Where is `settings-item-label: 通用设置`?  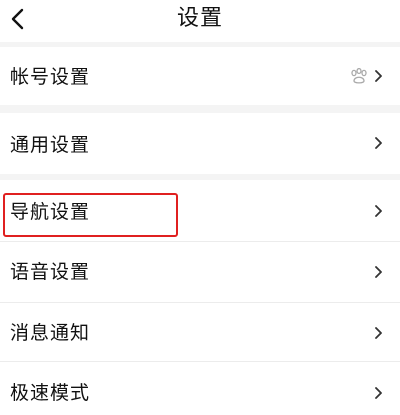 settings-item-label: 通用设置 is located at coordinates (50, 145).